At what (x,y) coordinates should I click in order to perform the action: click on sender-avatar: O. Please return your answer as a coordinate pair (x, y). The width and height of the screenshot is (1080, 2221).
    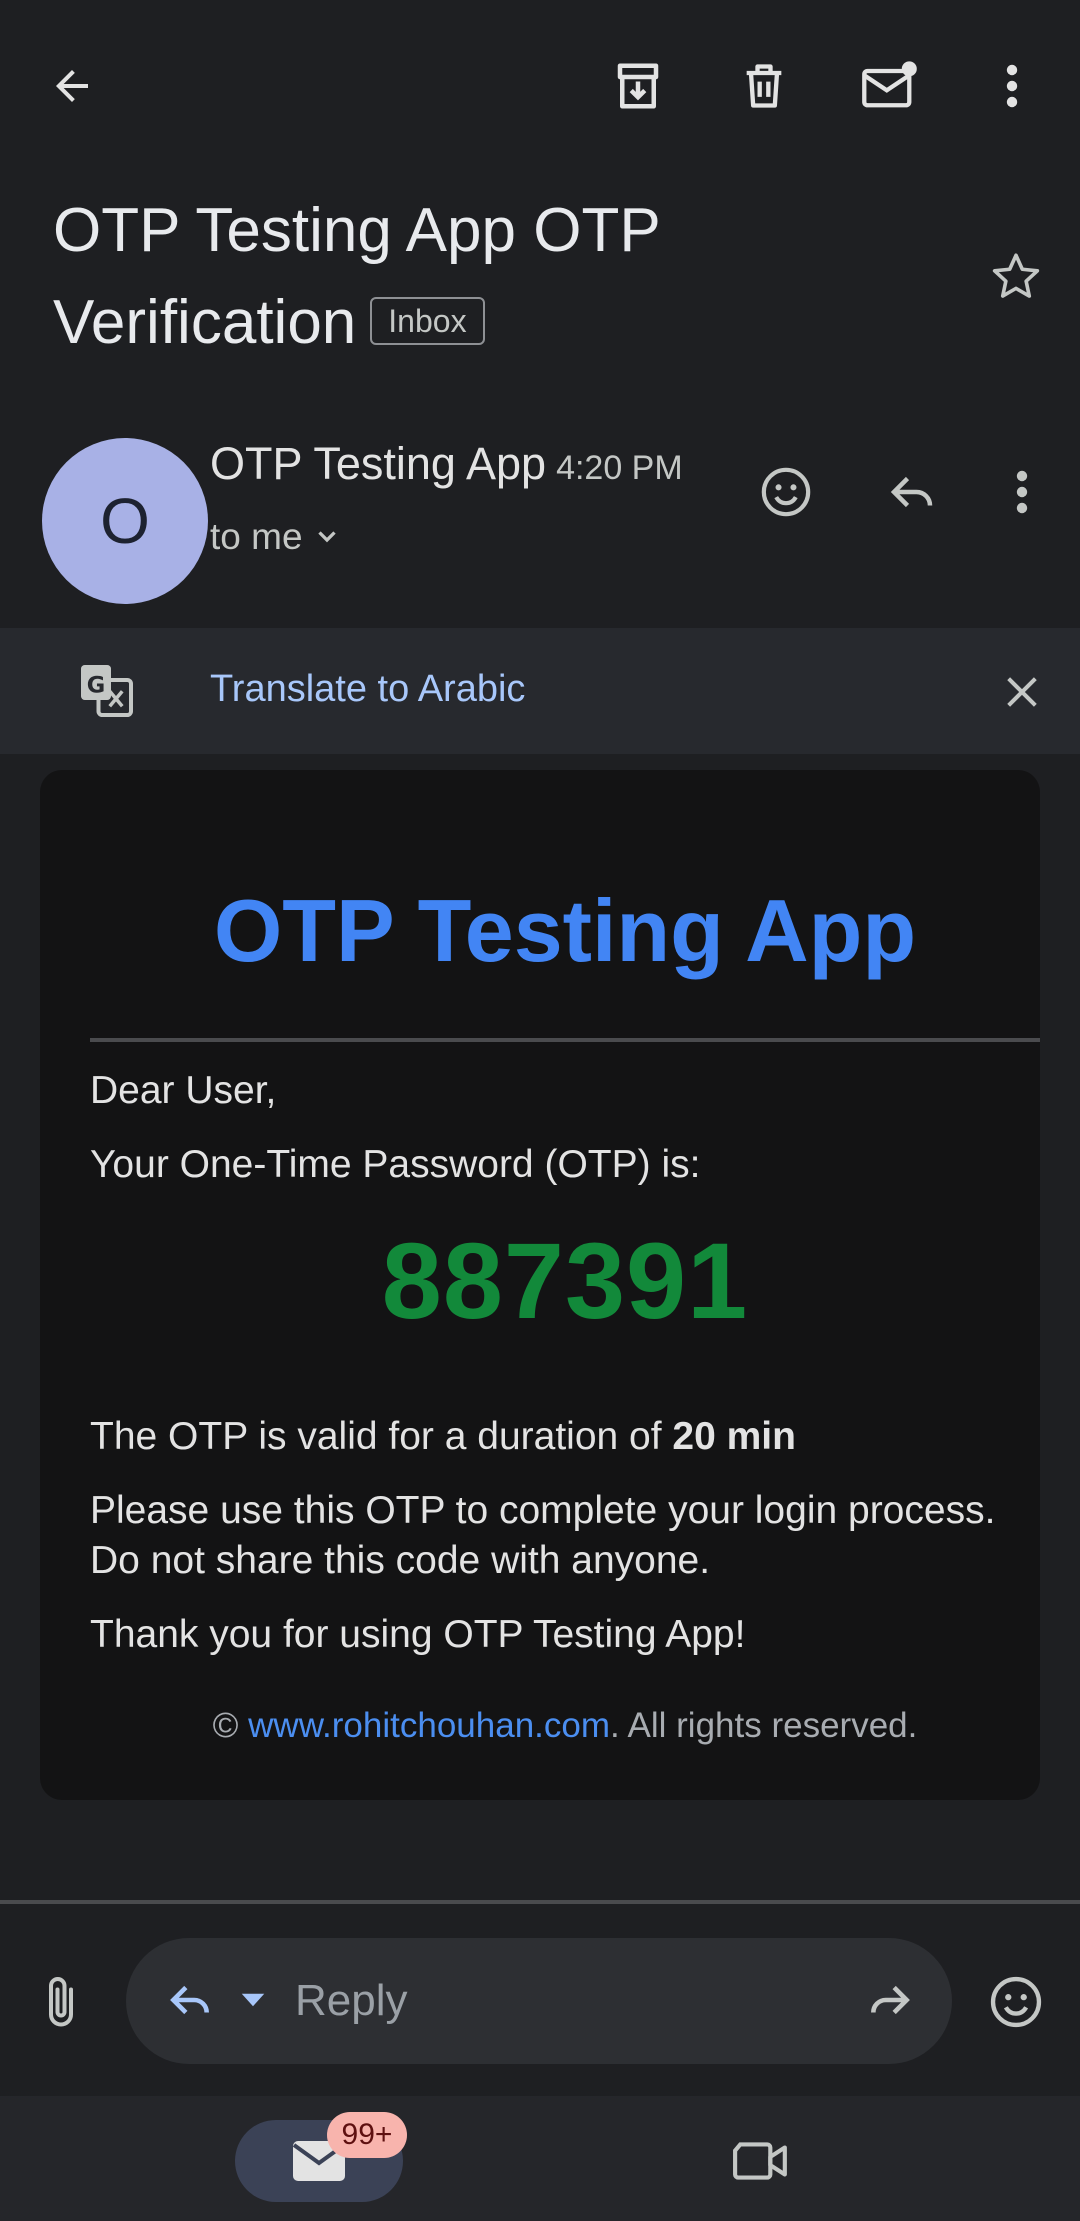
    Looking at the image, I should click on (125, 521).